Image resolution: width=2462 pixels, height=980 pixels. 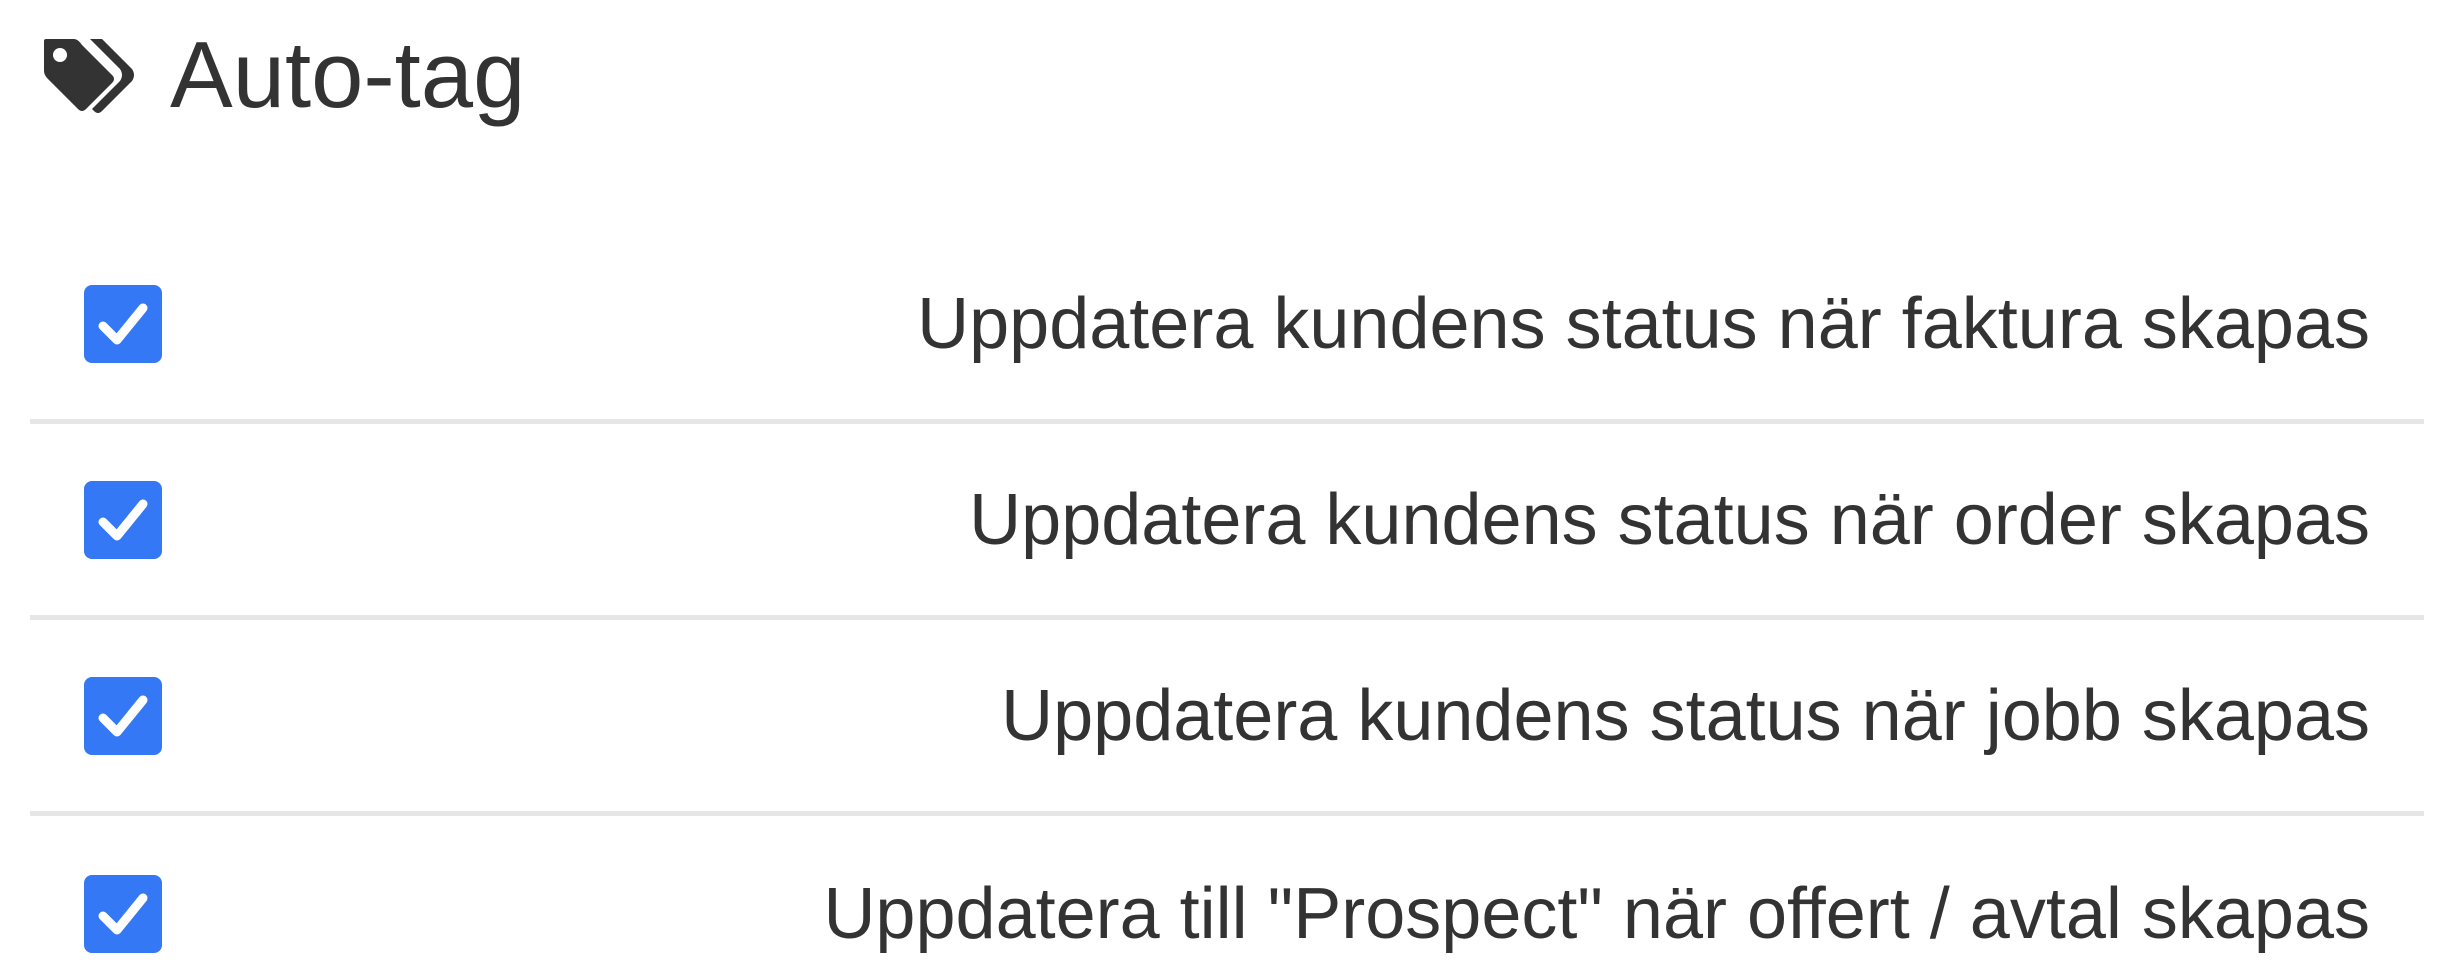 I want to click on page-title: Auto-tag, so click(x=348, y=74).